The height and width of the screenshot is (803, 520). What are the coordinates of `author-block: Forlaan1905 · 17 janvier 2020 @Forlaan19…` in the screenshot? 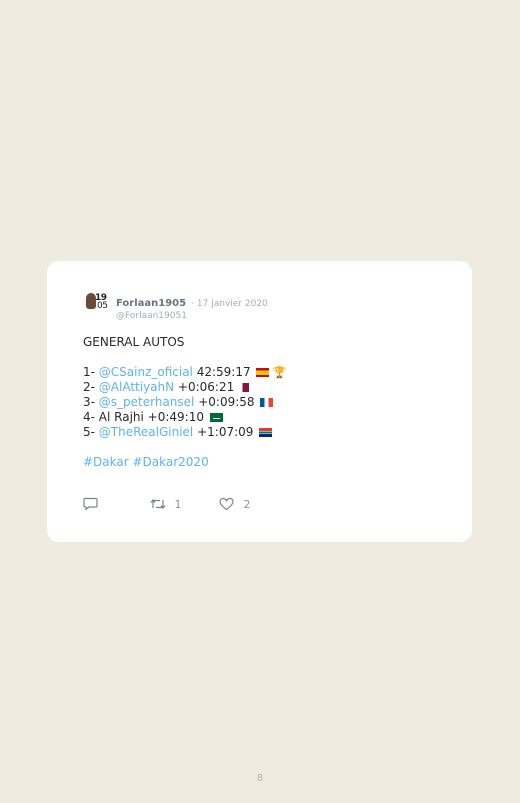 It's located at (192, 306).